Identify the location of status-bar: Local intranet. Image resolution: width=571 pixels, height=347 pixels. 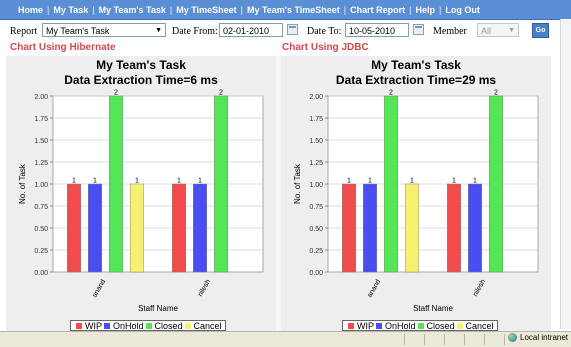
(285, 339).